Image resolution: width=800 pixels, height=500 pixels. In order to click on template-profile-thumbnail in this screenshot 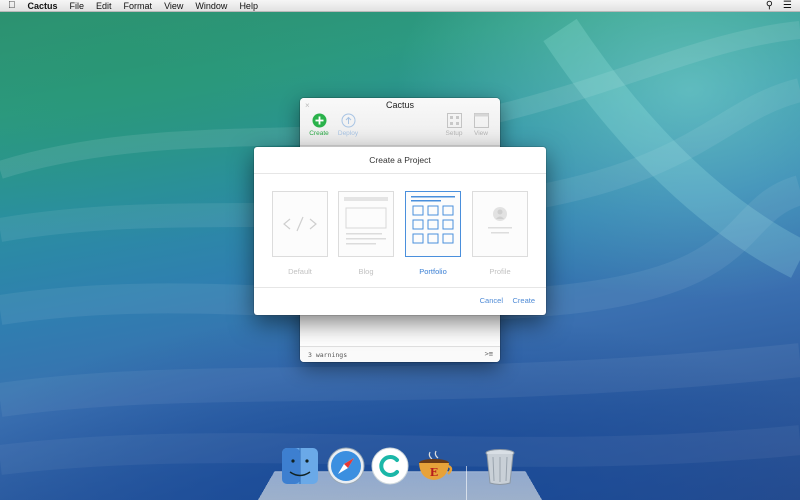, I will do `click(500, 224)`.